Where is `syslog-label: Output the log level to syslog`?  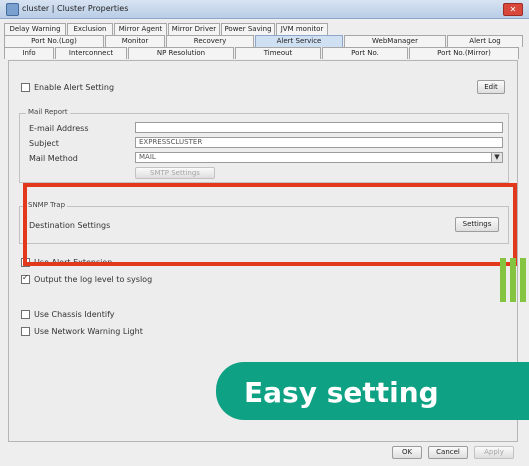
syslog-label: Output the log level to syslog is located at coordinates (93, 279).